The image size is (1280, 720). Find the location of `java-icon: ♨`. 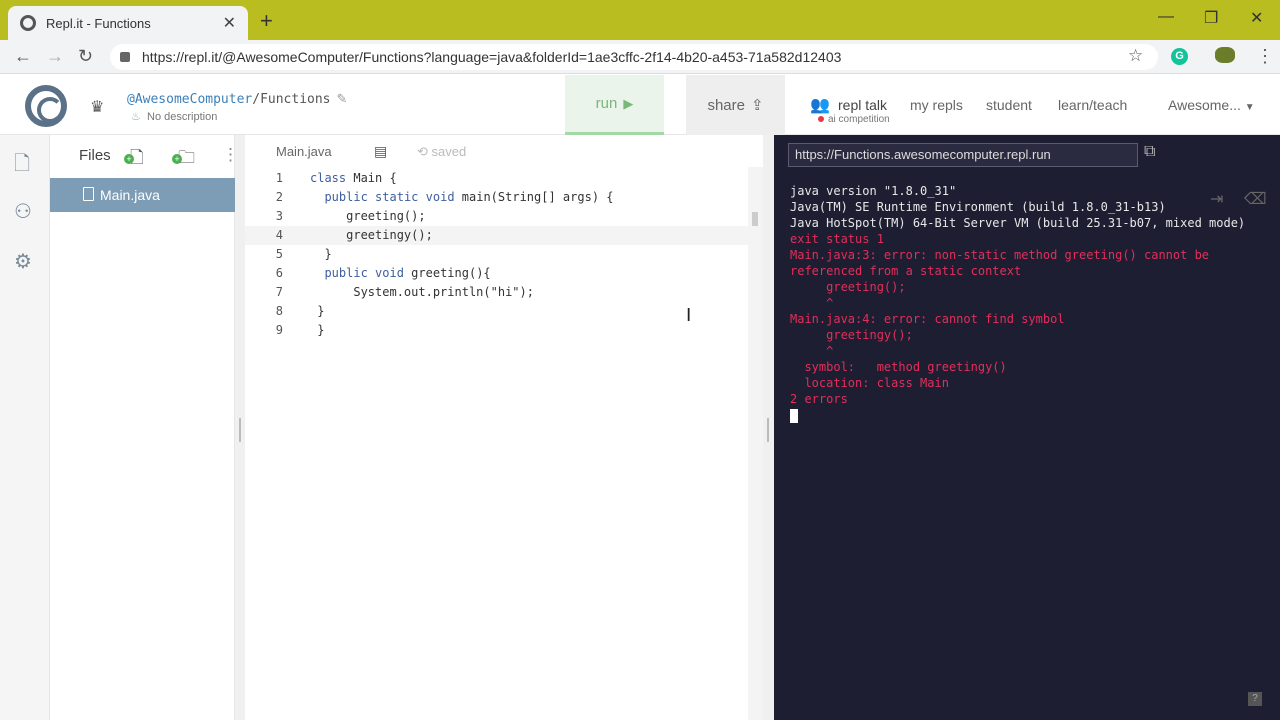

java-icon: ♨ is located at coordinates (136, 117).